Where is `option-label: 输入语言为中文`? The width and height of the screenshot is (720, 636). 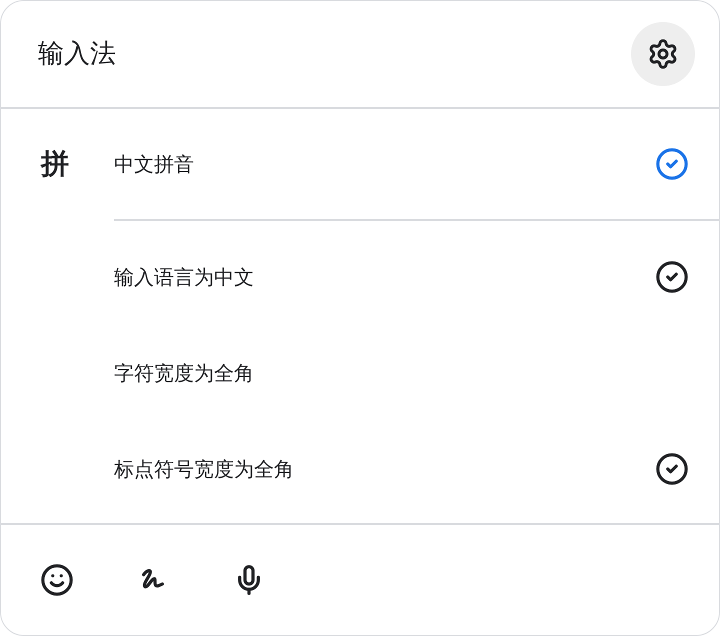 option-label: 输入语言为中文 is located at coordinates (184, 277).